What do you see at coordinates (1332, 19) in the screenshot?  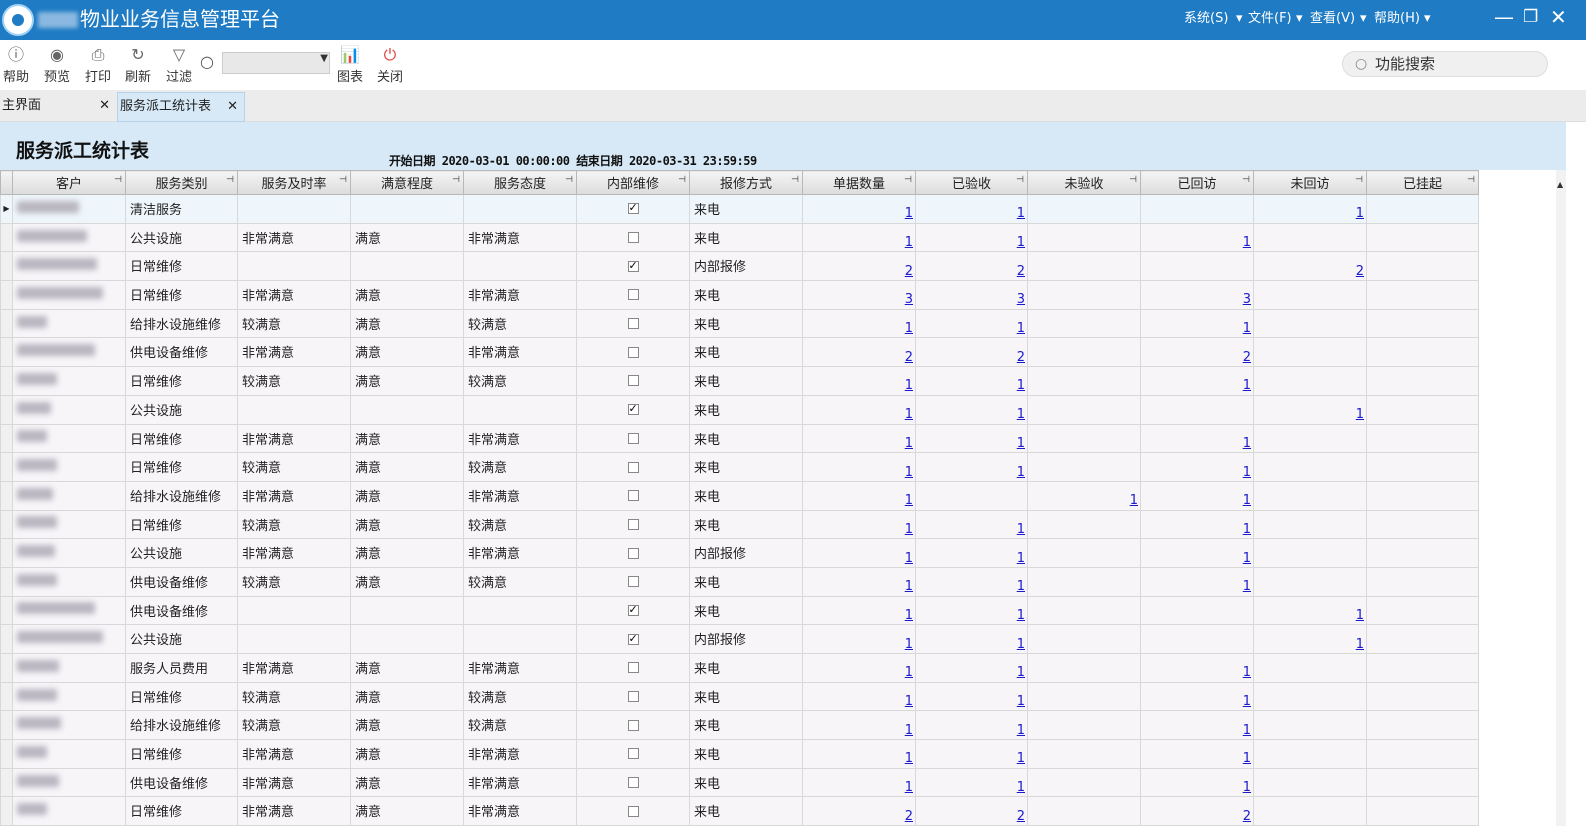 I see `menu-view: 查看(V)` at bounding box center [1332, 19].